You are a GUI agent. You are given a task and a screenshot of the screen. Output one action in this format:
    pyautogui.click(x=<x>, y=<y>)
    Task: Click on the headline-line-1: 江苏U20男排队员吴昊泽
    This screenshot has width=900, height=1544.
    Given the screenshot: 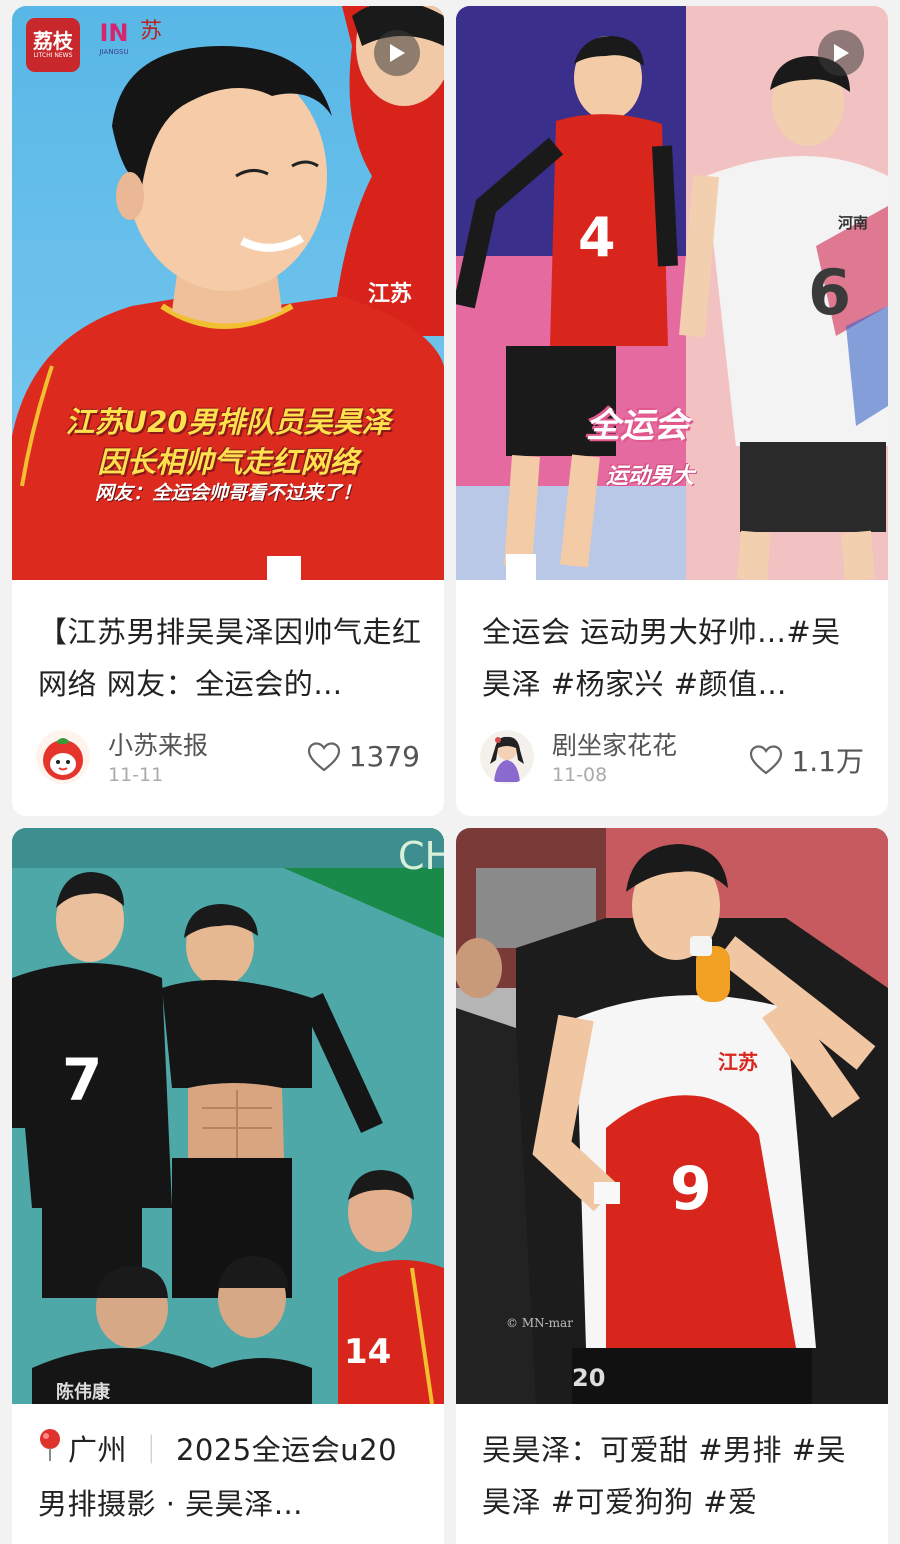 What is the action you would take?
    pyautogui.click(x=228, y=422)
    